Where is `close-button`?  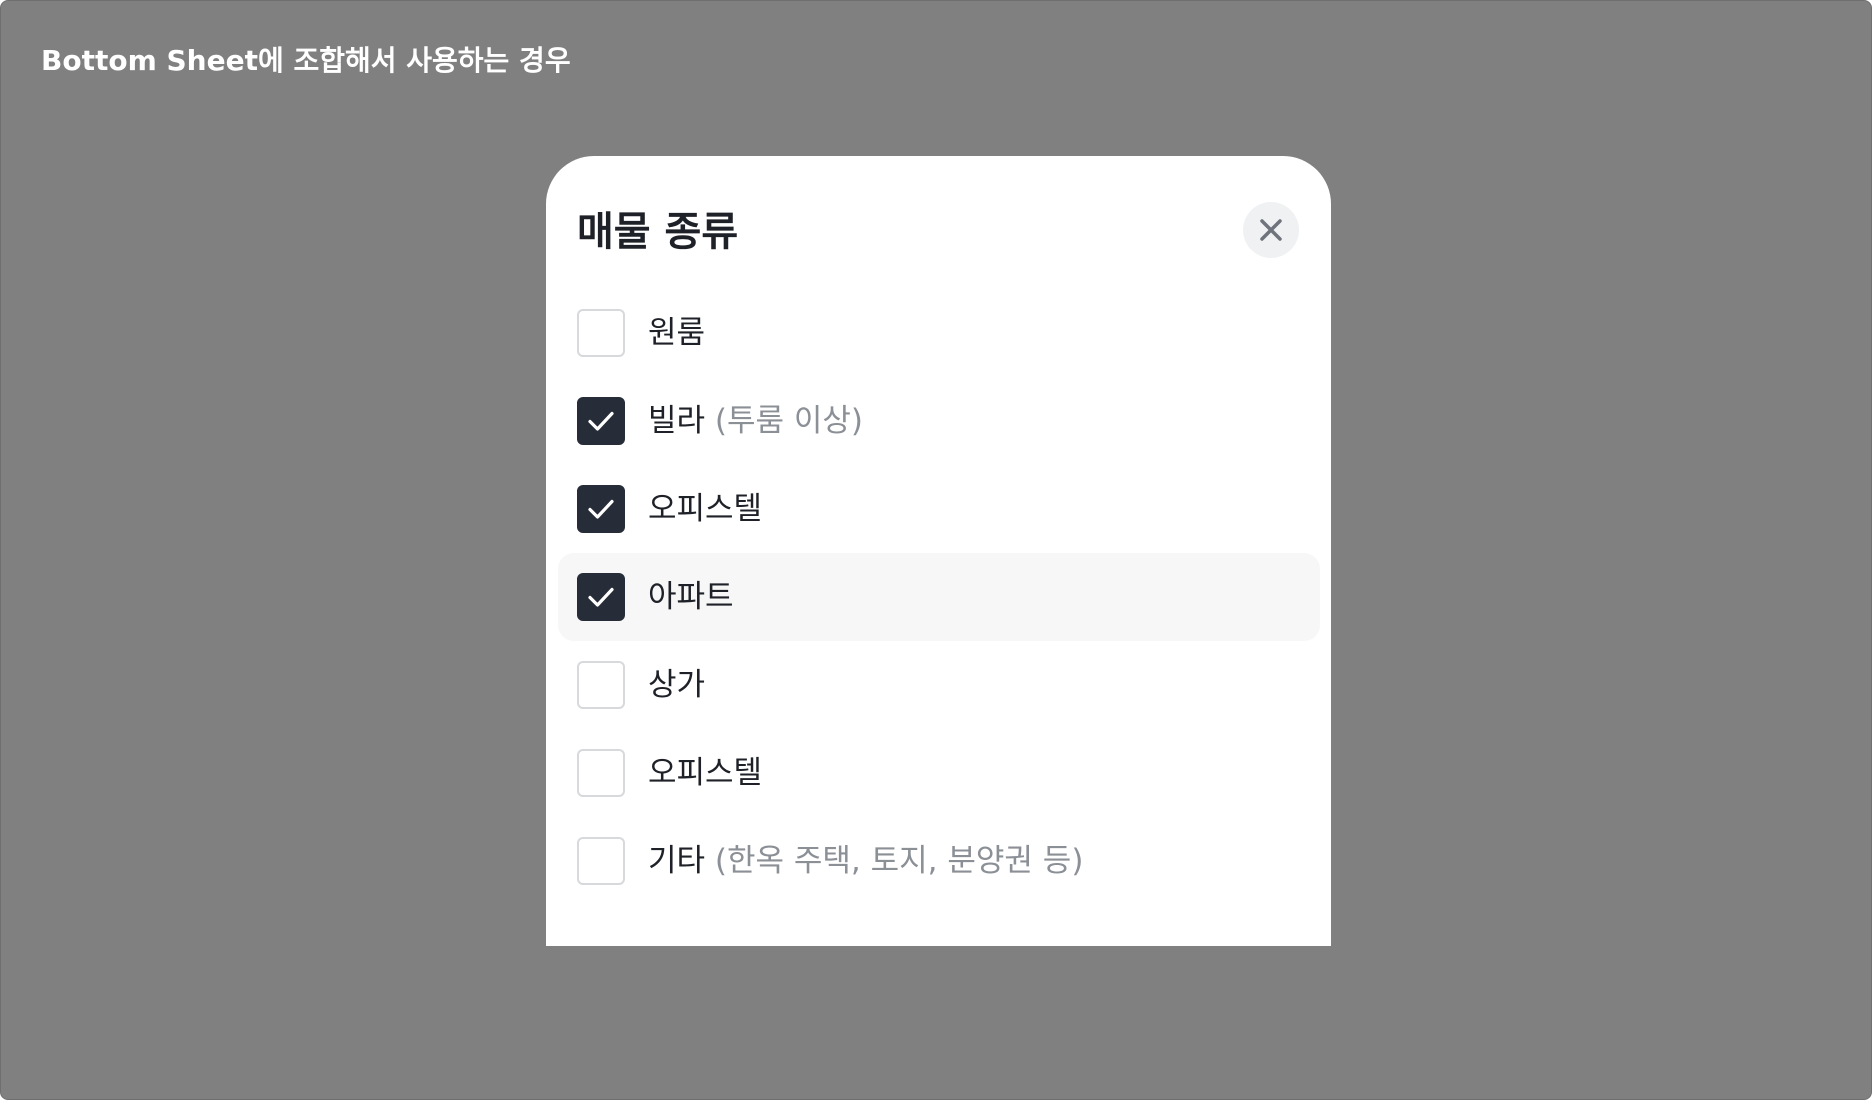 close-button is located at coordinates (1271, 230).